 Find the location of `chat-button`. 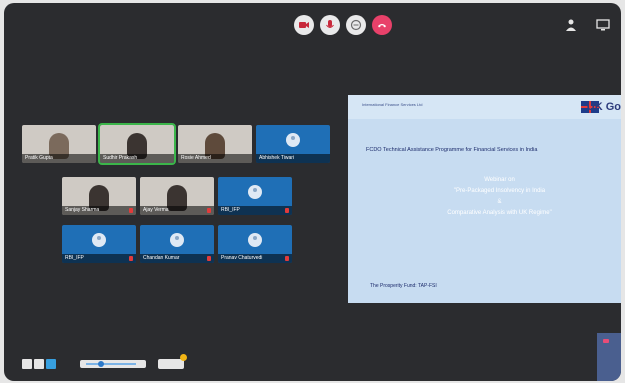

chat-button is located at coordinates (356, 25).